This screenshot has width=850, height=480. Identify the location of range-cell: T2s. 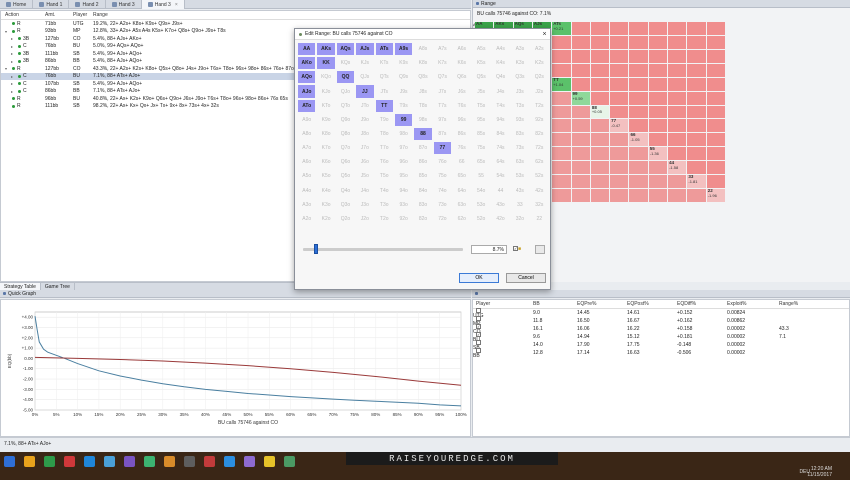
(539, 105).